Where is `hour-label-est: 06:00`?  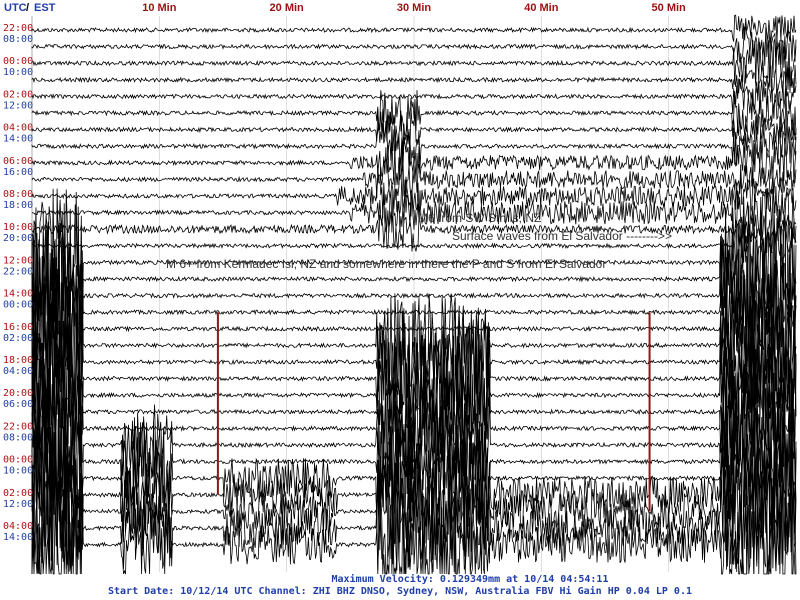
hour-label-est: 06:00 is located at coordinates (18, 404).